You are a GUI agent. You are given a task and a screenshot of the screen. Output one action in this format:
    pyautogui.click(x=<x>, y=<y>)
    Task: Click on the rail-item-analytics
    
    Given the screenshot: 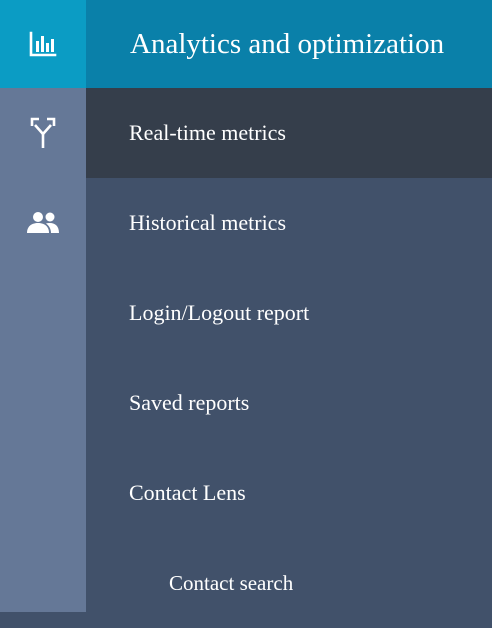 What is the action you would take?
    pyautogui.click(x=43, y=44)
    